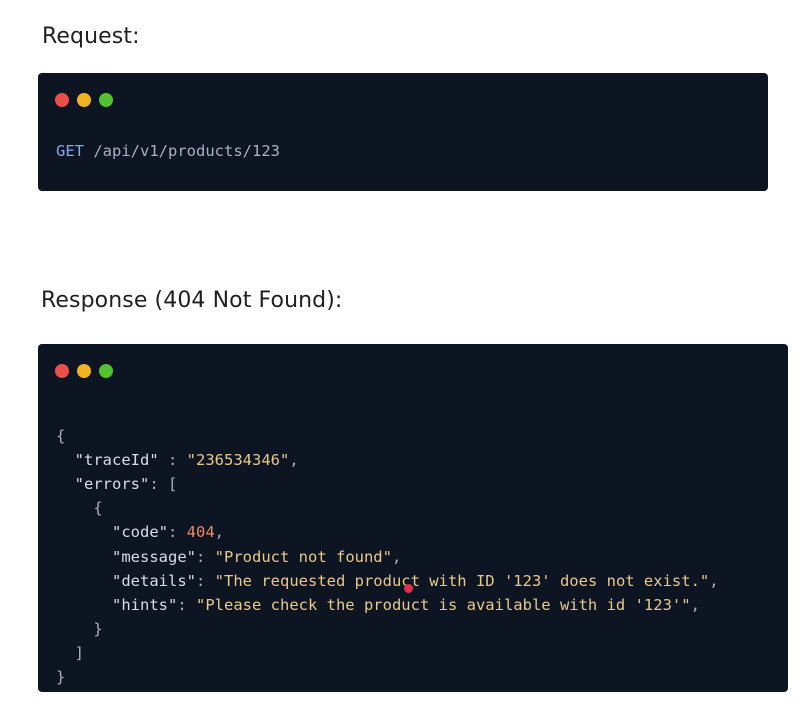 The image size is (796, 703). I want to click on json-line: "errors": [, so click(126, 484).